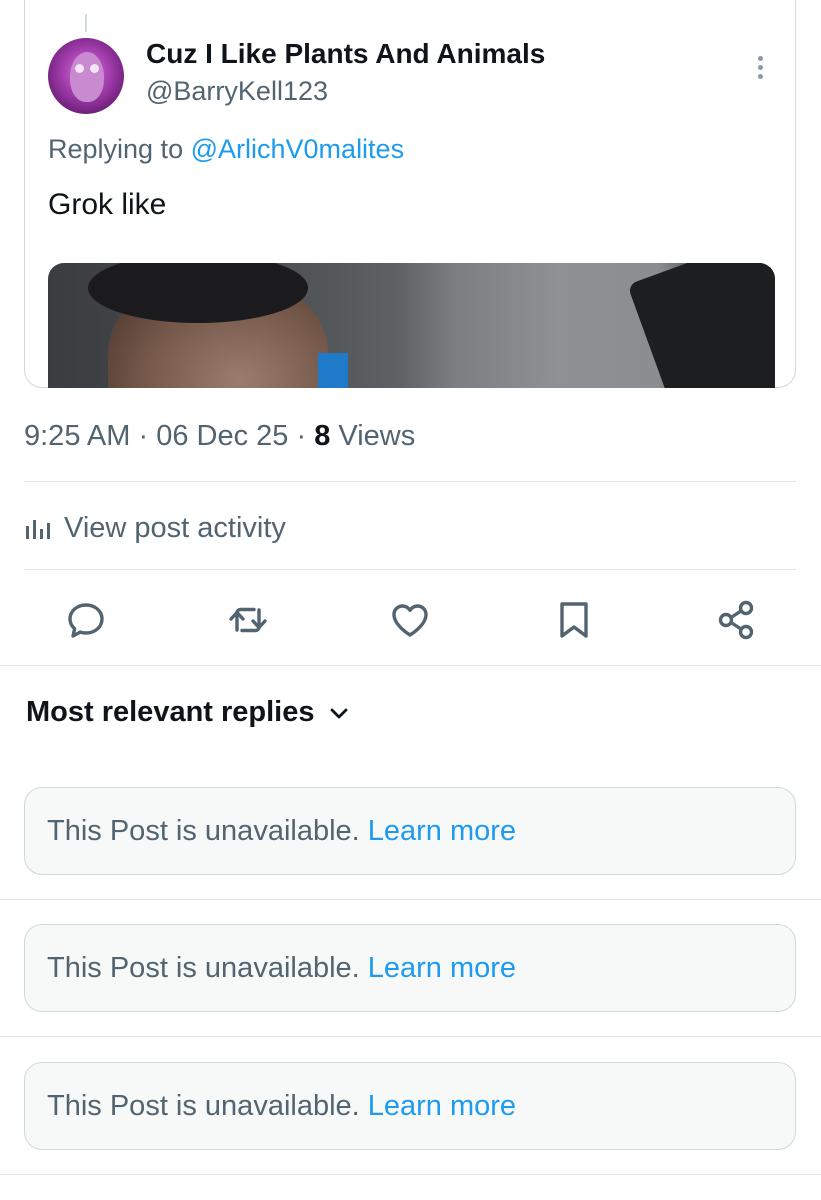 The image size is (821, 1200). Describe the element at coordinates (116, 149) in the screenshot. I see `replying-prefix: Replying to` at that location.